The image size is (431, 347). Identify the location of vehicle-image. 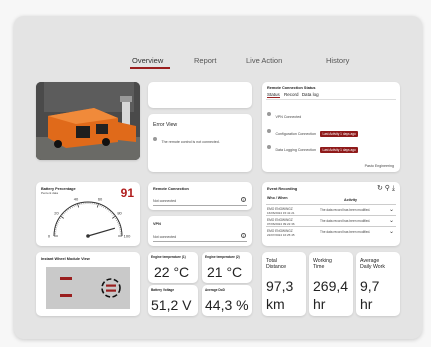
(88, 121).